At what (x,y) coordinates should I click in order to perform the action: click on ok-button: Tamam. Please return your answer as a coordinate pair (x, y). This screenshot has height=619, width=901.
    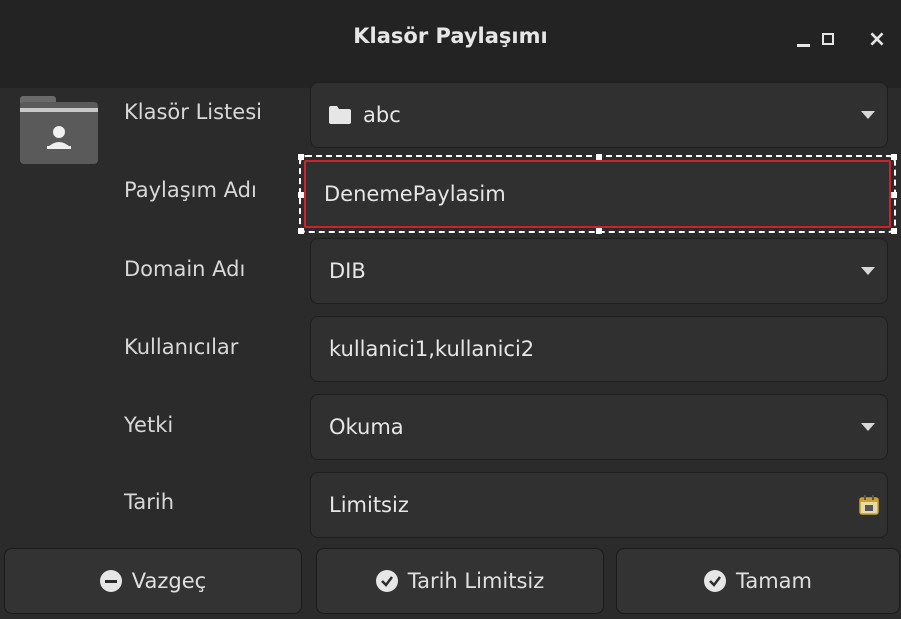
    Looking at the image, I should click on (758, 581).